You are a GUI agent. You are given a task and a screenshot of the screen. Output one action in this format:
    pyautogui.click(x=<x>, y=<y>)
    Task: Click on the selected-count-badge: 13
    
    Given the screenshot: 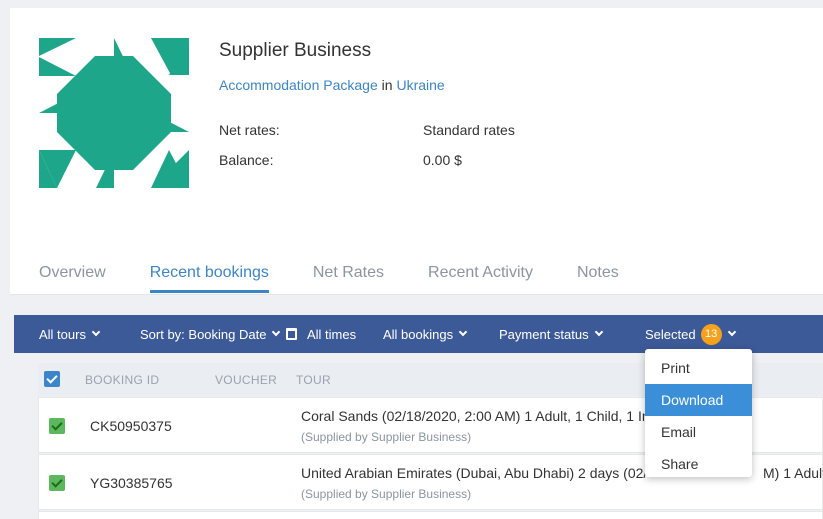 What is the action you would take?
    pyautogui.click(x=711, y=334)
    